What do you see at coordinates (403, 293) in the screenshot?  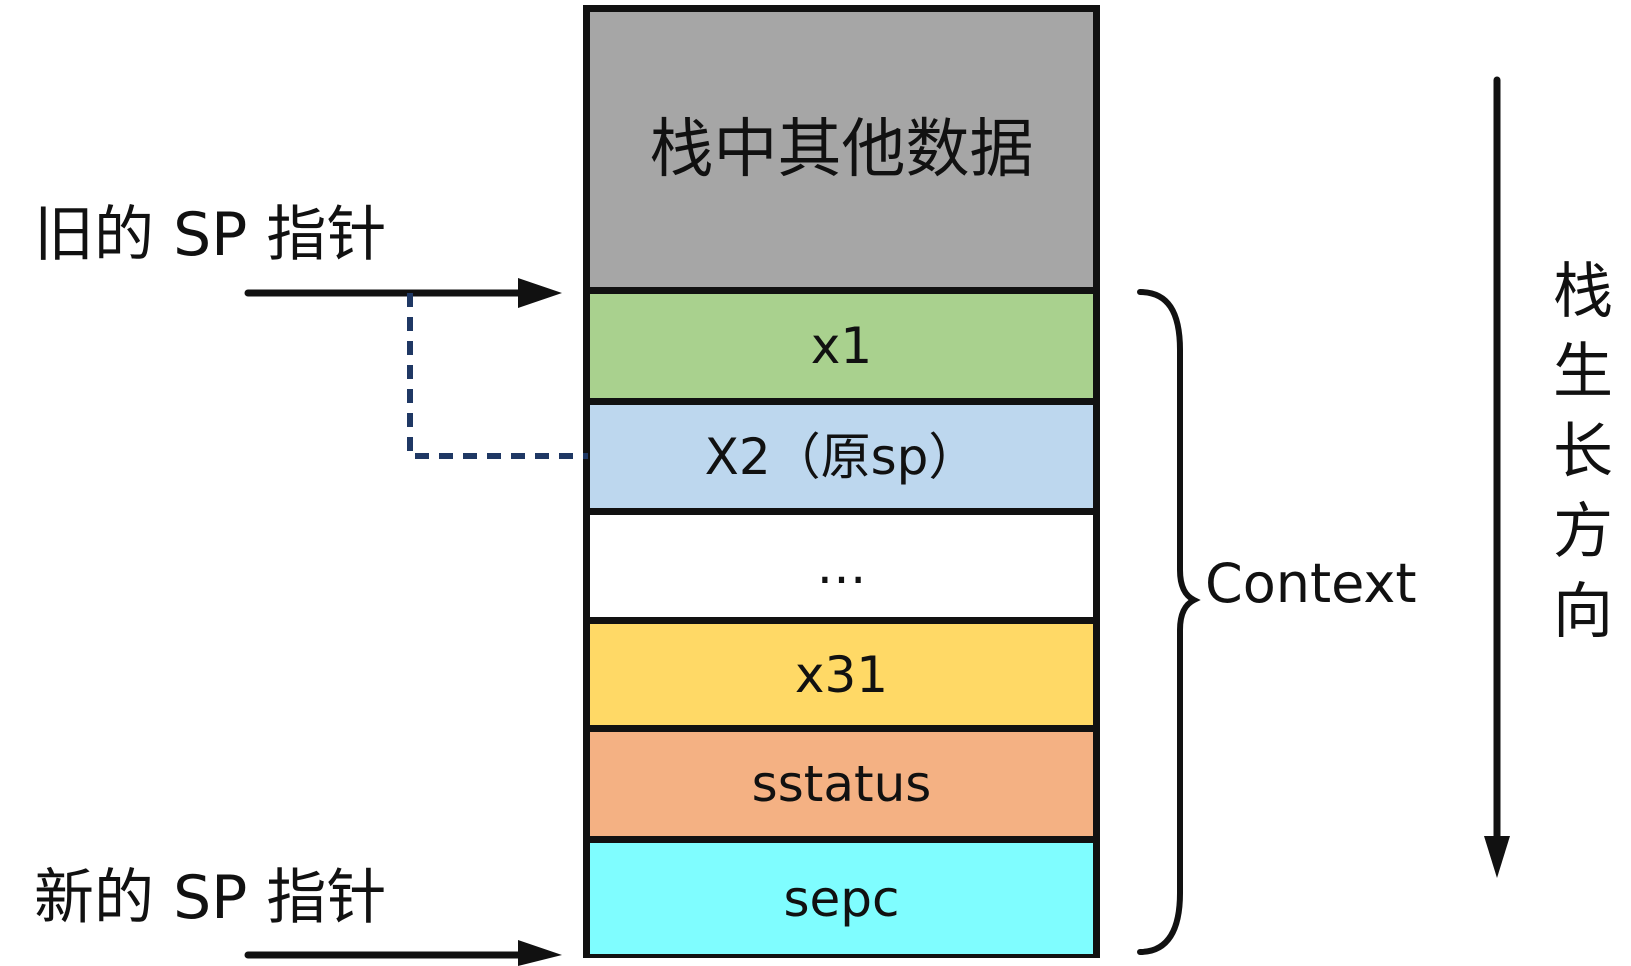 I see `old-sp-arrow` at bounding box center [403, 293].